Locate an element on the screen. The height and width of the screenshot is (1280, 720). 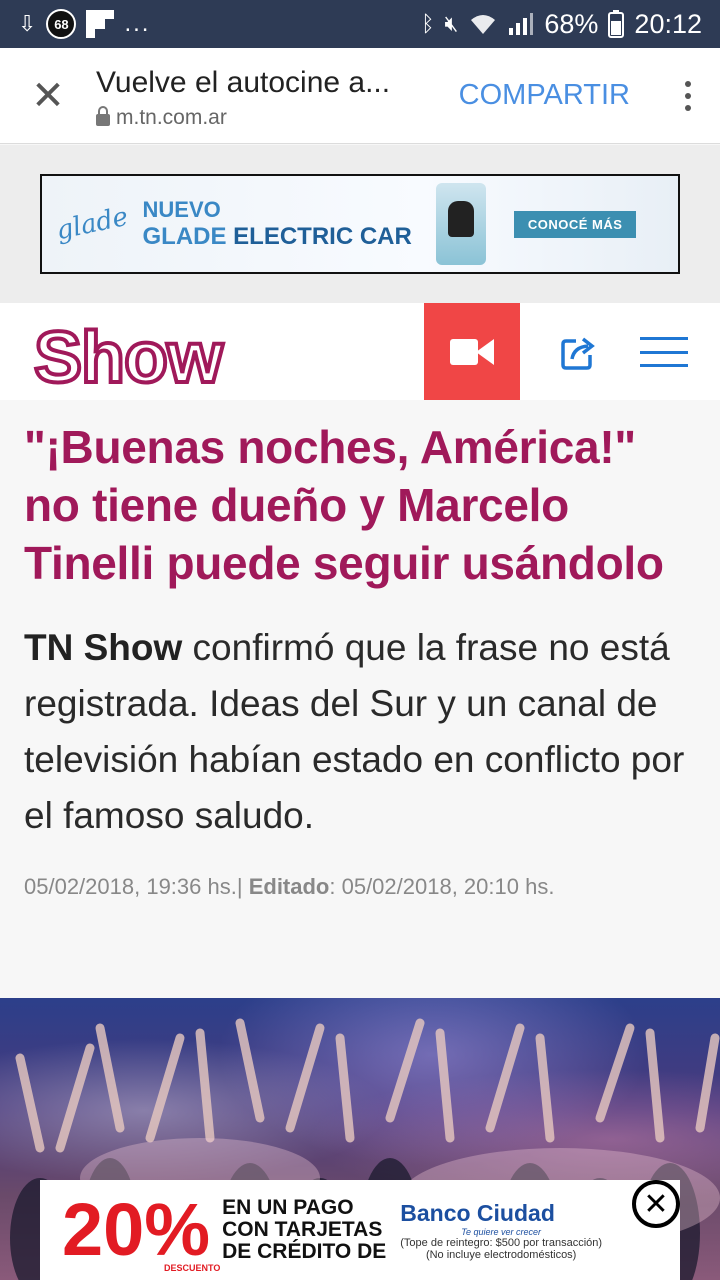
close-tab-button: ✕ is located at coordinates (48, 96).